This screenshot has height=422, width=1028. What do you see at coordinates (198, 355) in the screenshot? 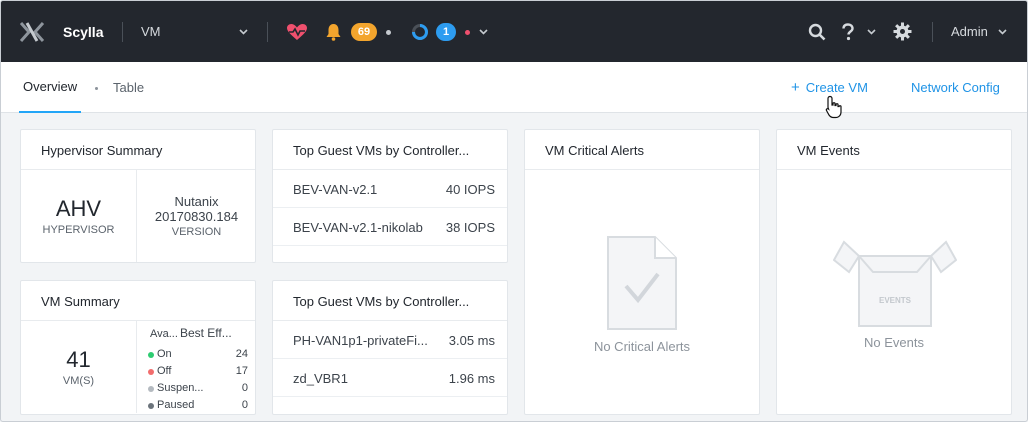
I see `vm-state-row: On 24` at bounding box center [198, 355].